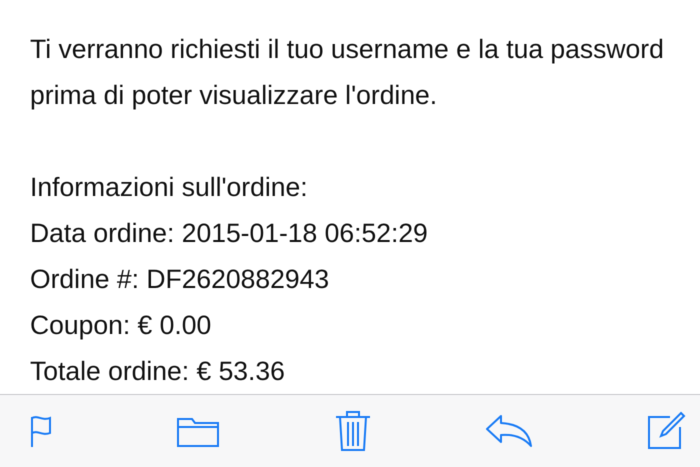 This screenshot has width=700, height=467. Describe the element at coordinates (121, 325) in the screenshot. I see `order-detail: Coupon: € 0.00` at that location.